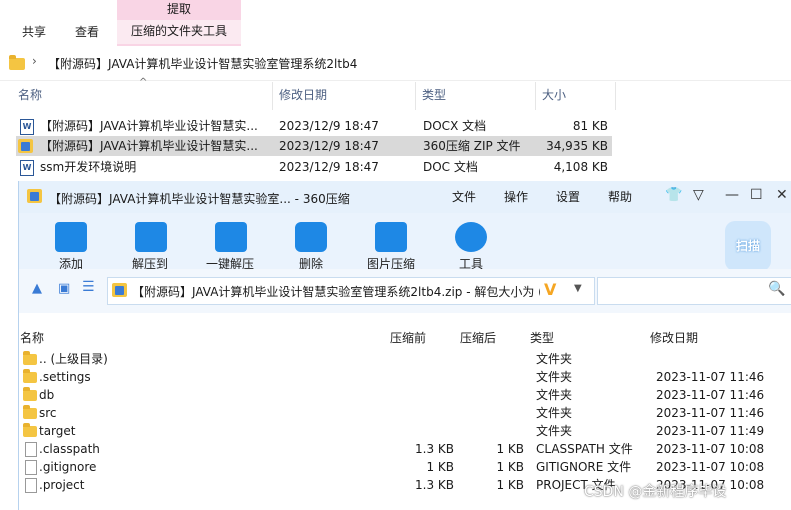 The height and width of the screenshot is (510, 791). Describe the element at coordinates (434, 449) in the screenshot. I see `row-size-before: 1.3 KB` at that location.